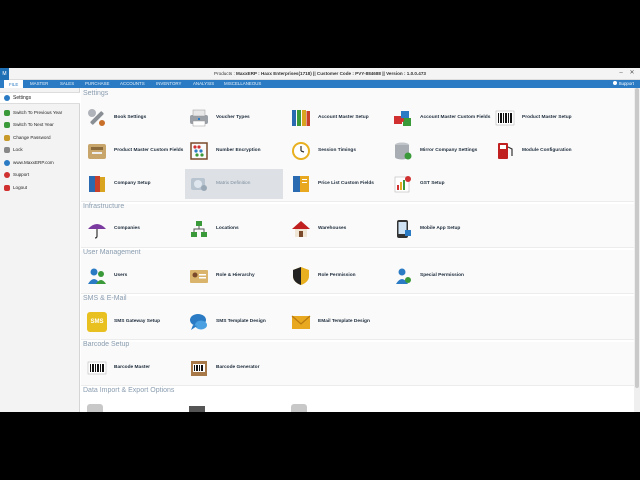 This screenshot has width=640, height=480. I want to click on tile-role-permission: Role Permission, so click(336, 276).